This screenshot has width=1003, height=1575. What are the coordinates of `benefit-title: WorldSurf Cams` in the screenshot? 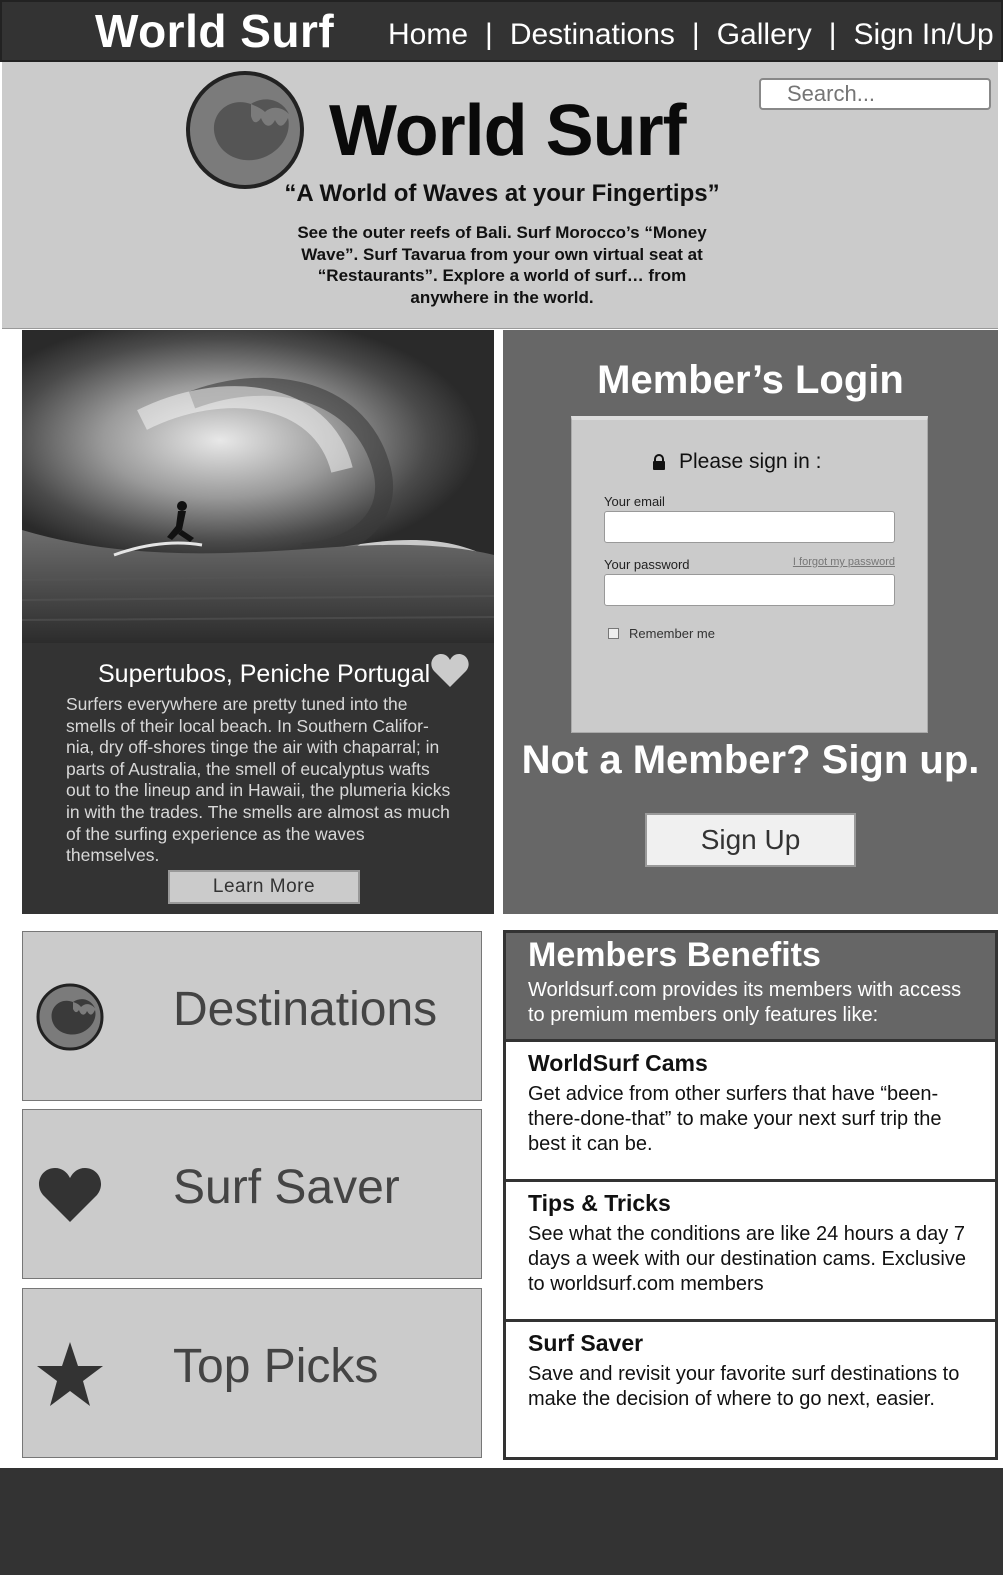 It's located at (618, 1063).